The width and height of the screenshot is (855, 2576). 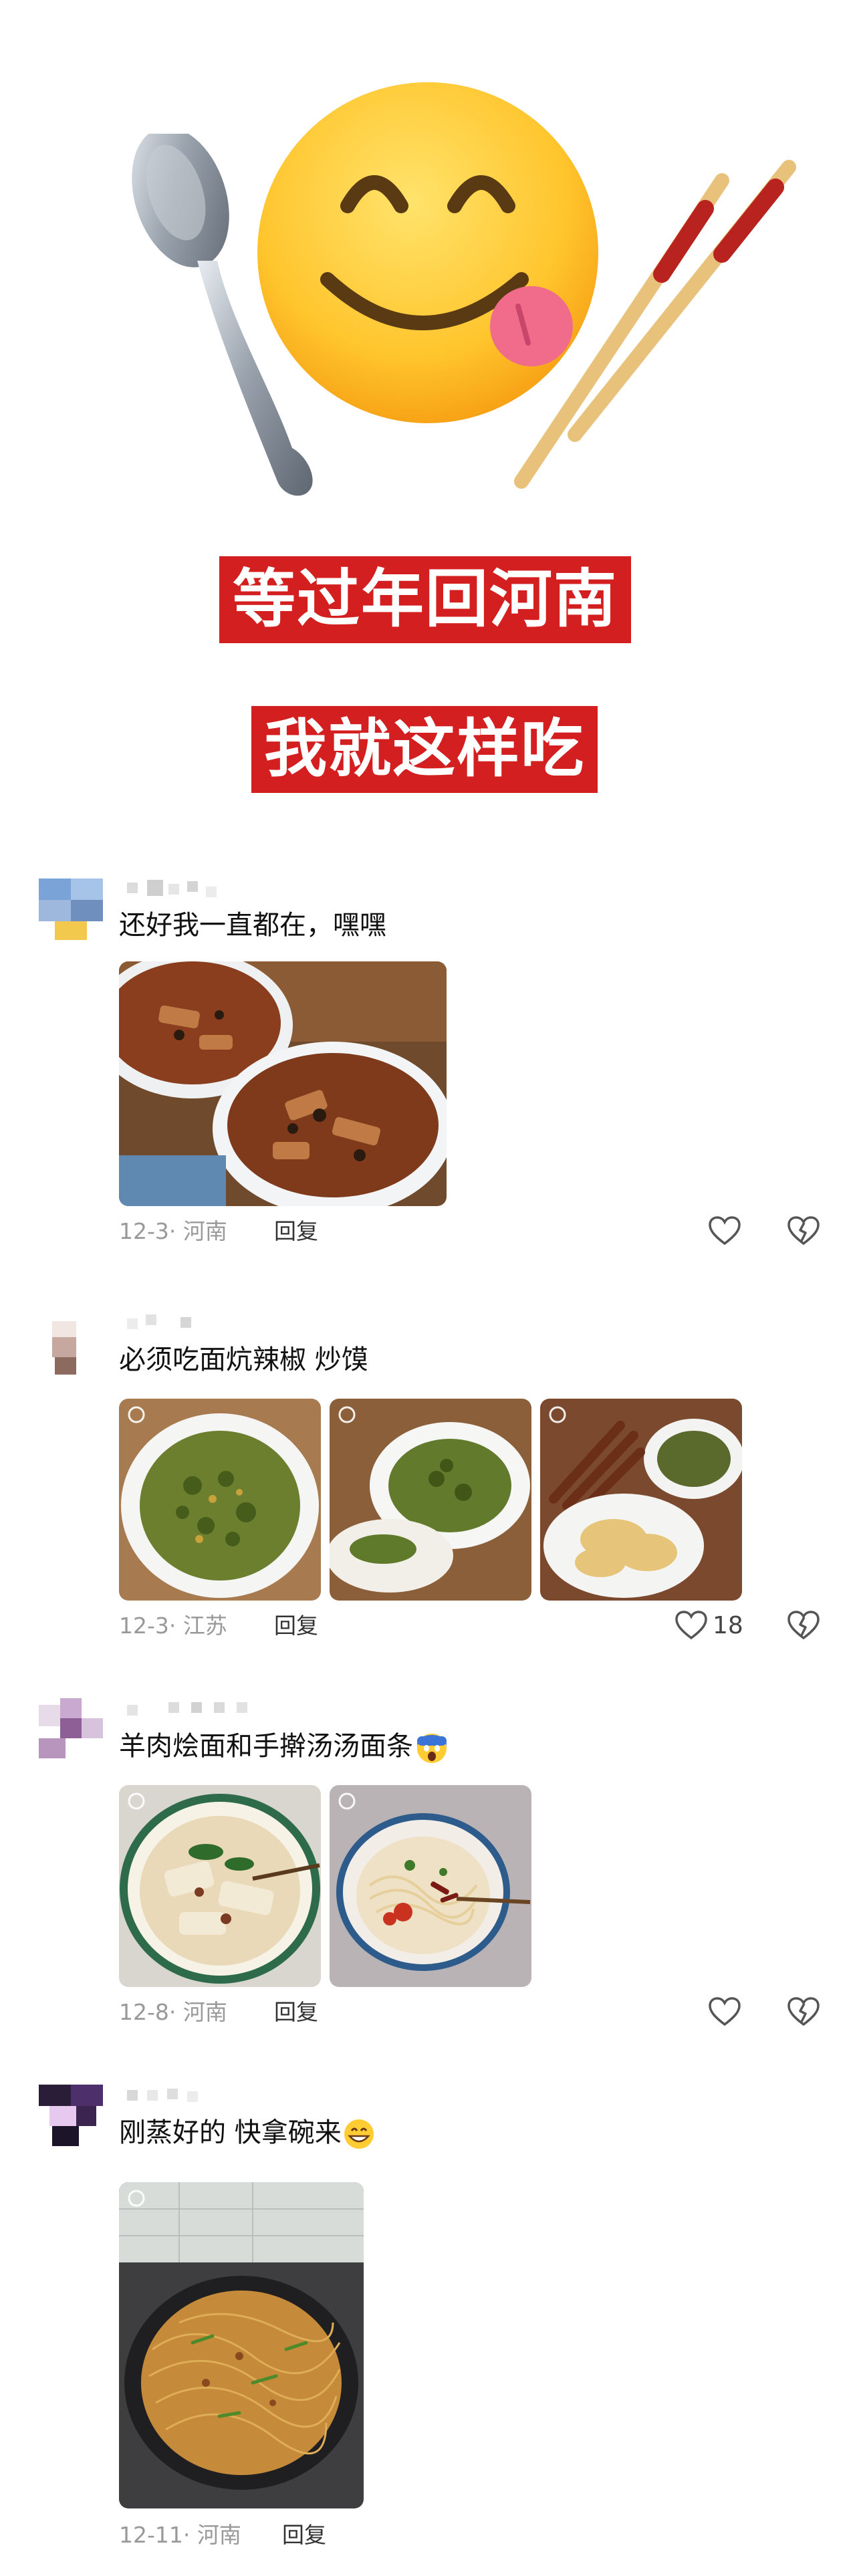 What do you see at coordinates (430, 1886) in the screenshot?
I see `comment-photo-hand-rolled-noodles` at bounding box center [430, 1886].